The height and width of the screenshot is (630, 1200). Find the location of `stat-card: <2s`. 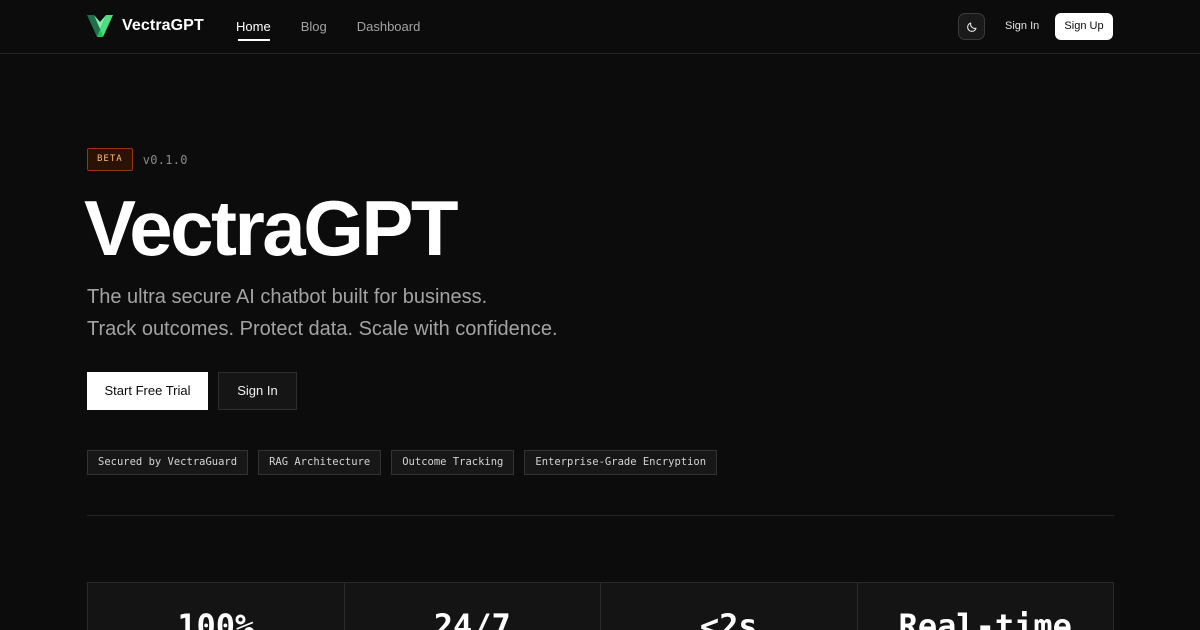

stat-card: <2s is located at coordinates (729, 606).